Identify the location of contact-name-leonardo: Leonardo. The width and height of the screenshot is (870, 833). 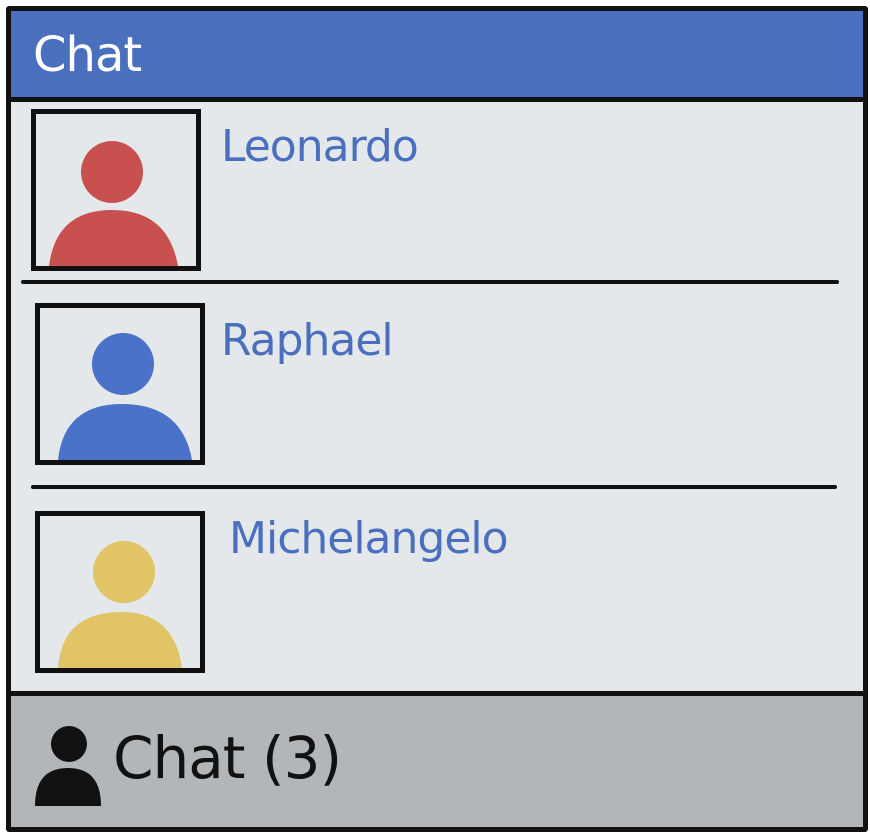
(320, 146).